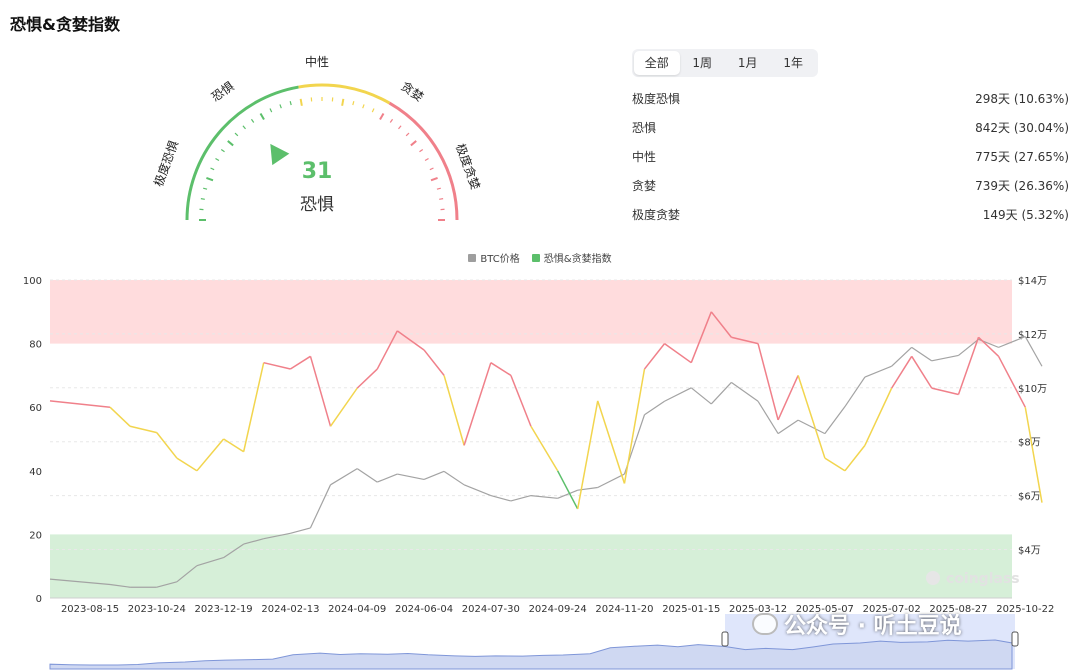  What do you see at coordinates (644, 157) in the screenshot?
I see `stat-label: 中性` at bounding box center [644, 157].